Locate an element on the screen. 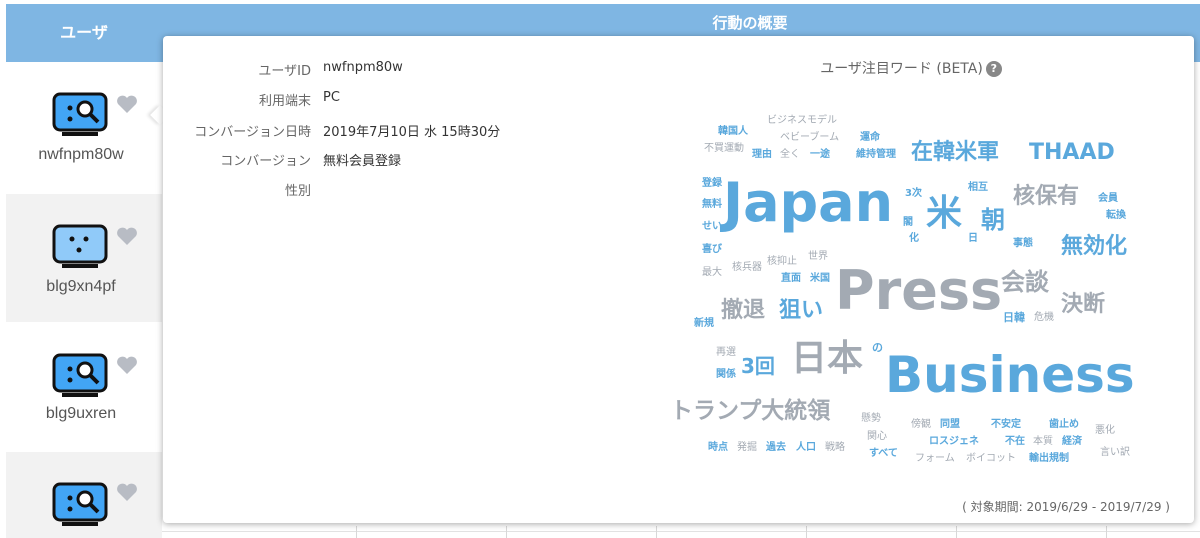  field-label-device: 利用端末 is located at coordinates (284, 101).